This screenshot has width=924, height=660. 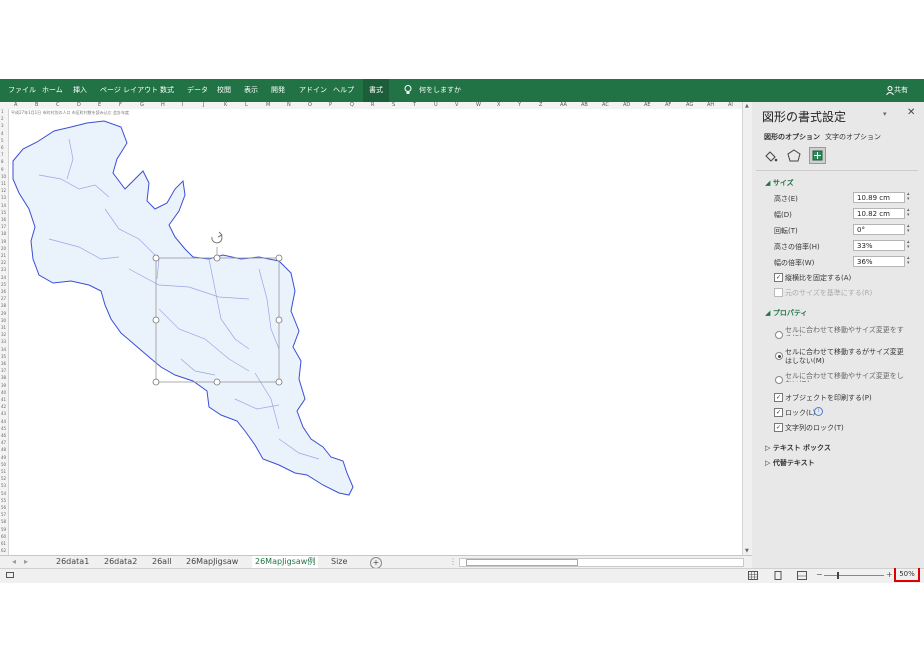 What do you see at coordinates (771, 156) in the screenshot?
I see `fill-line-icon` at bounding box center [771, 156].